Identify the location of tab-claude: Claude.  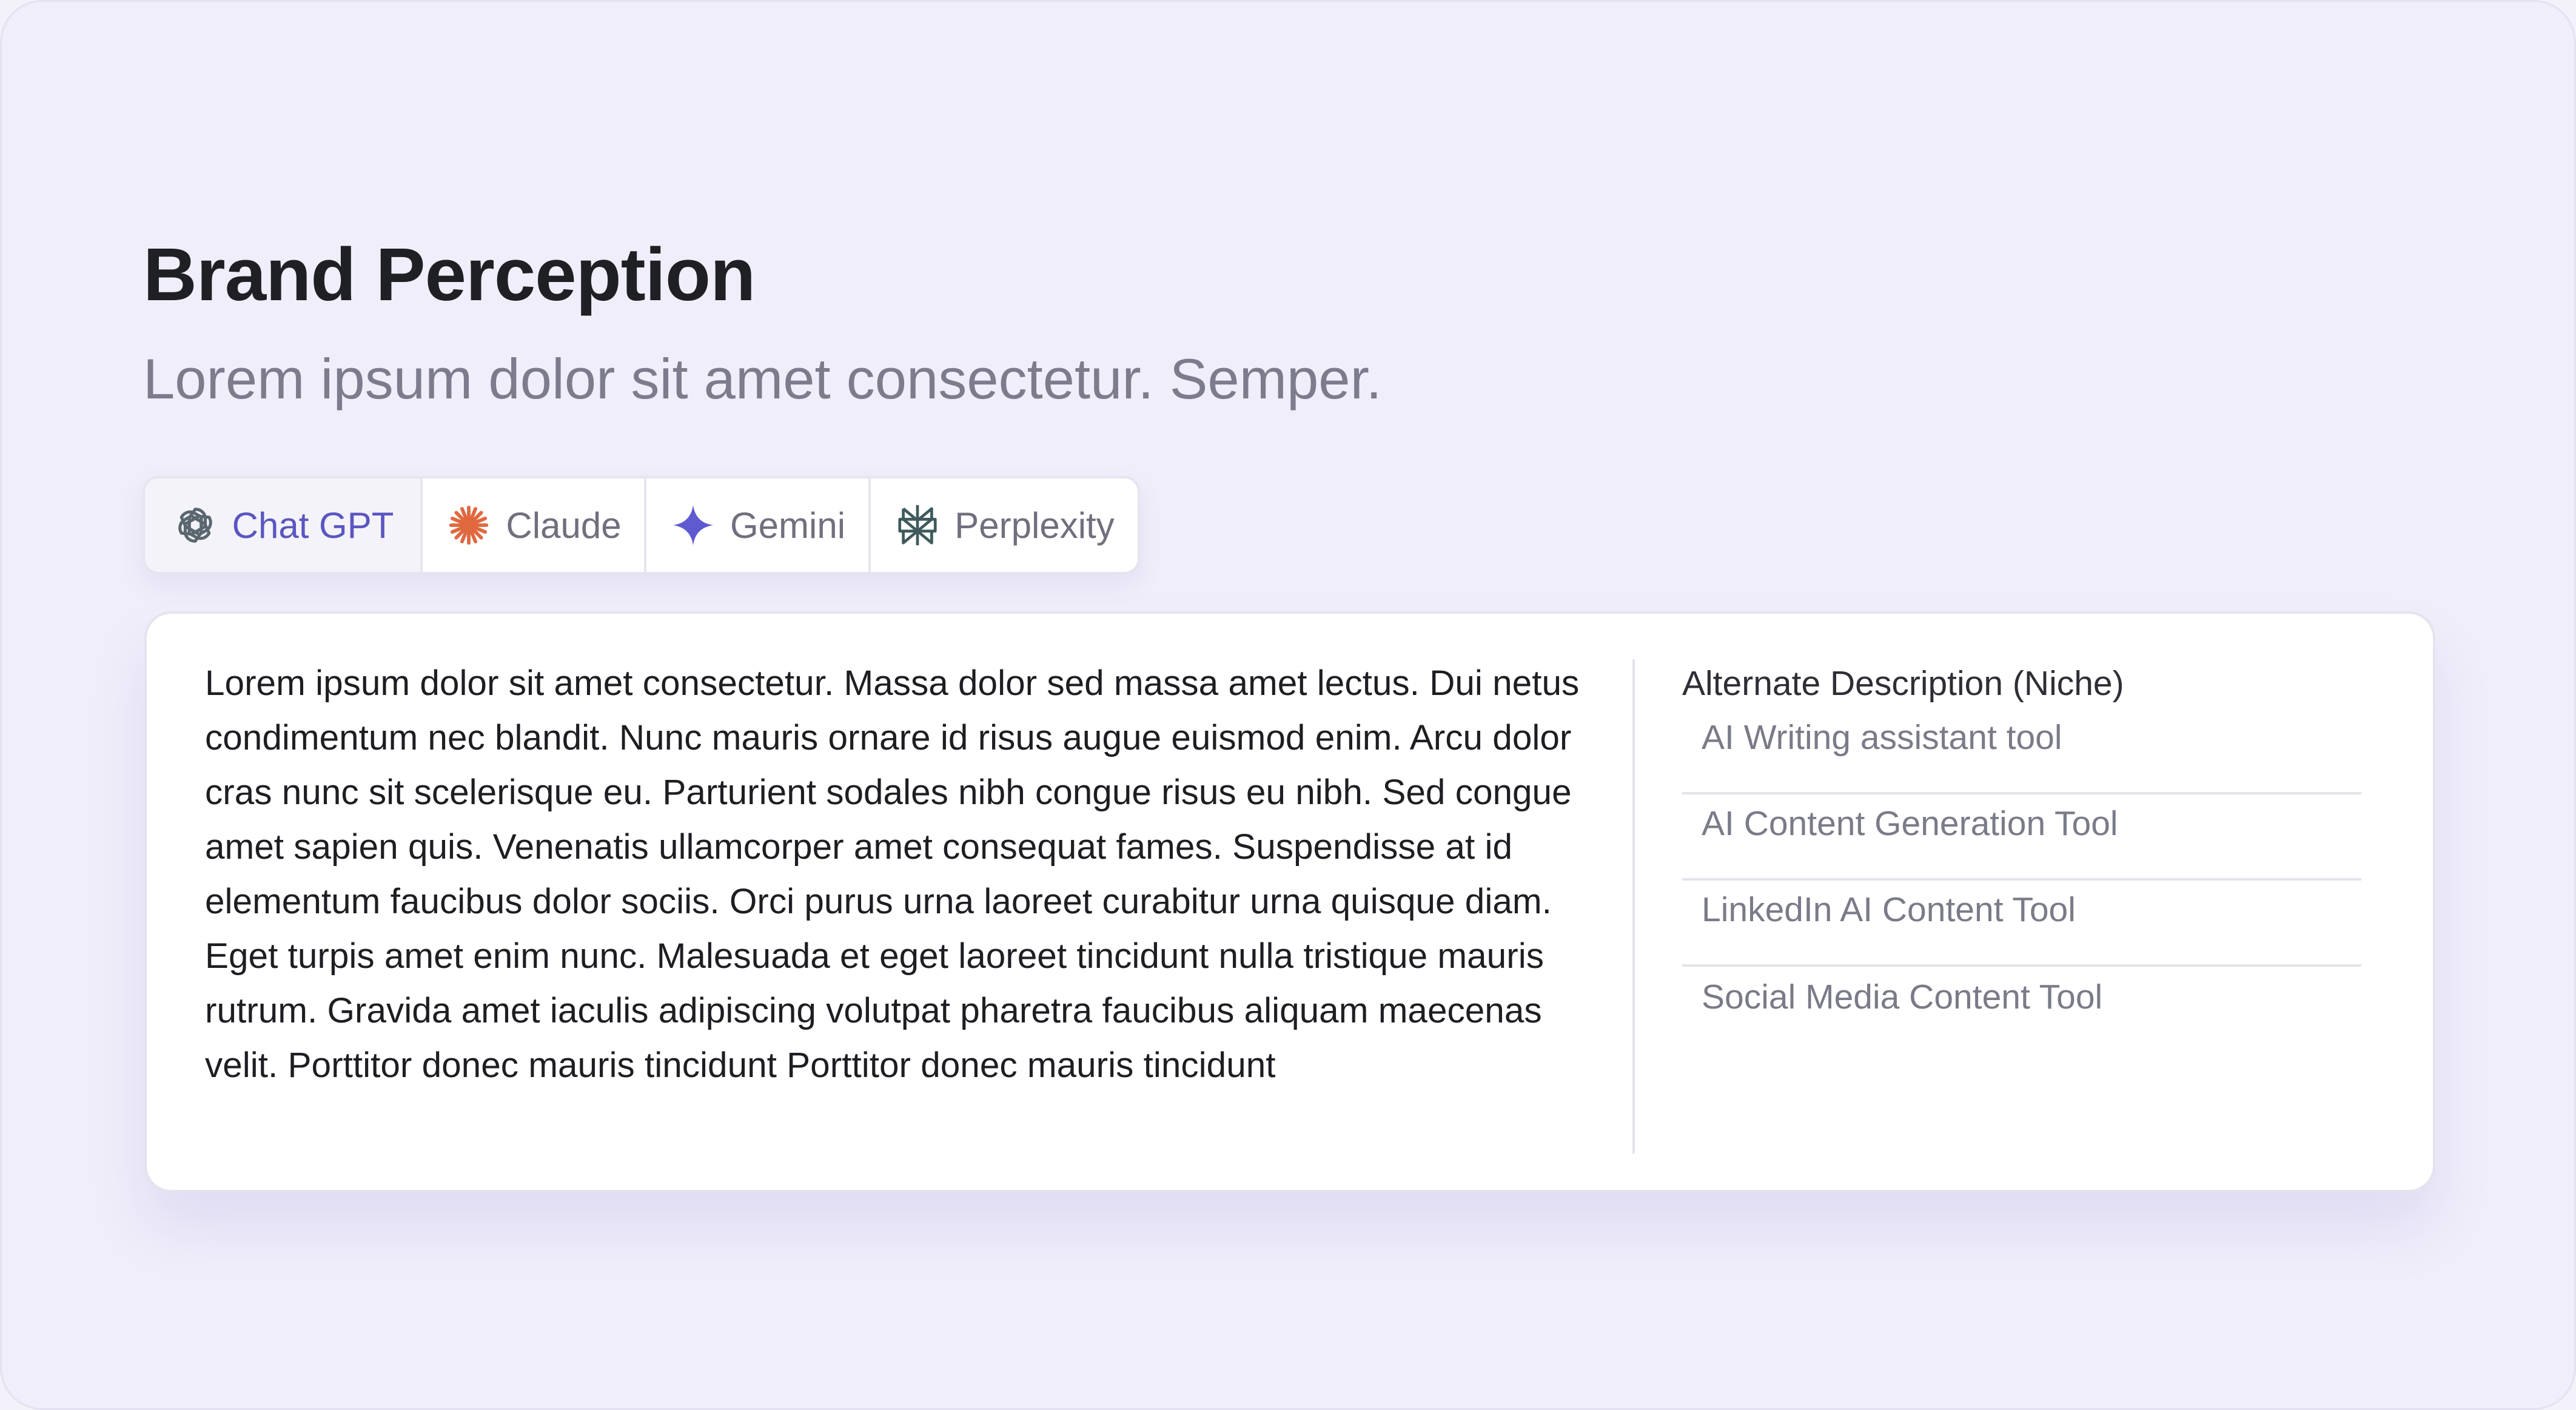
(534, 525).